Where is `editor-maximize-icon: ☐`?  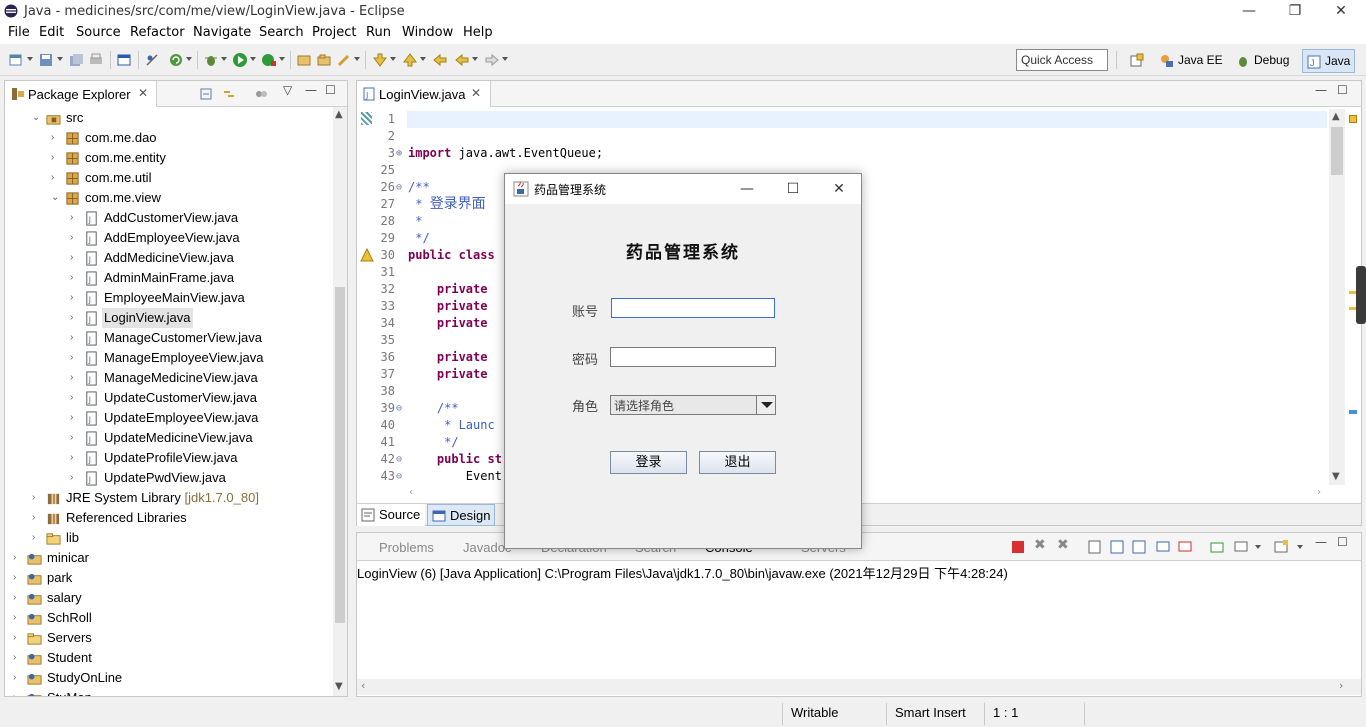
editor-maximize-icon: ☐ is located at coordinates (1342, 90).